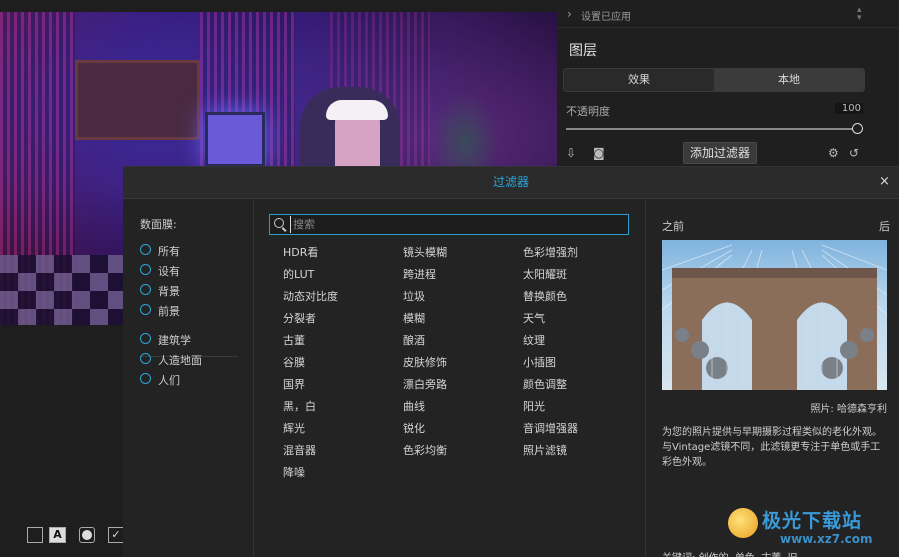 Image resolution: width=899 pixels, height=557 pixels. What do you see at coordinates (711, 129) in the screenshot?
I see `opacity-slider` at bounding box center [711, 129].